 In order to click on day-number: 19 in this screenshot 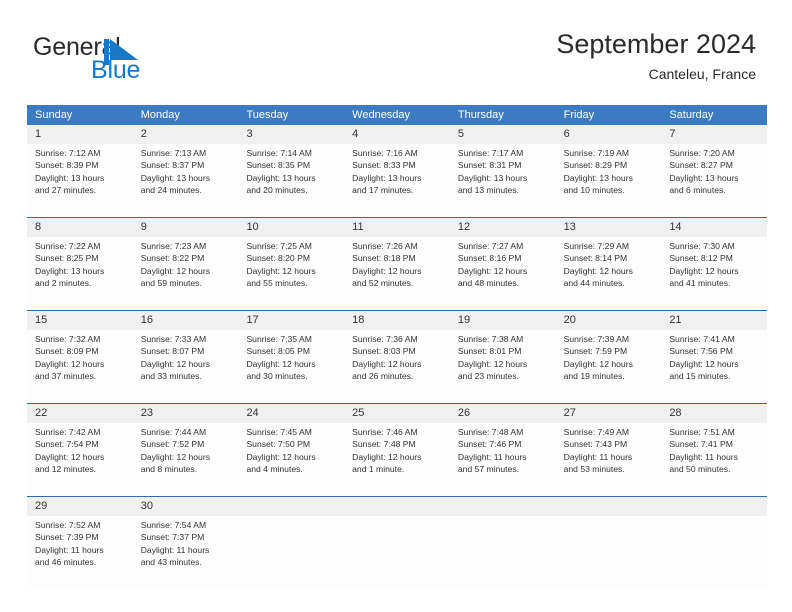, I will do `click(503, 320)`.